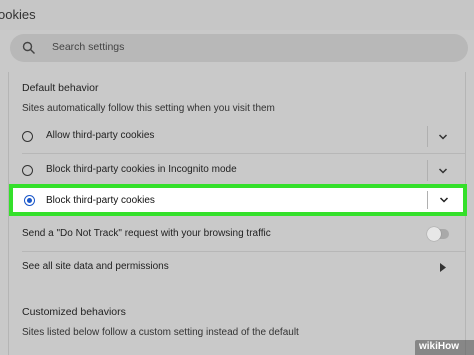  What do you see at coordinates (239, 48) in the screenshot?
I see `search-bar: Search settings` at bounding box center [239, 48].